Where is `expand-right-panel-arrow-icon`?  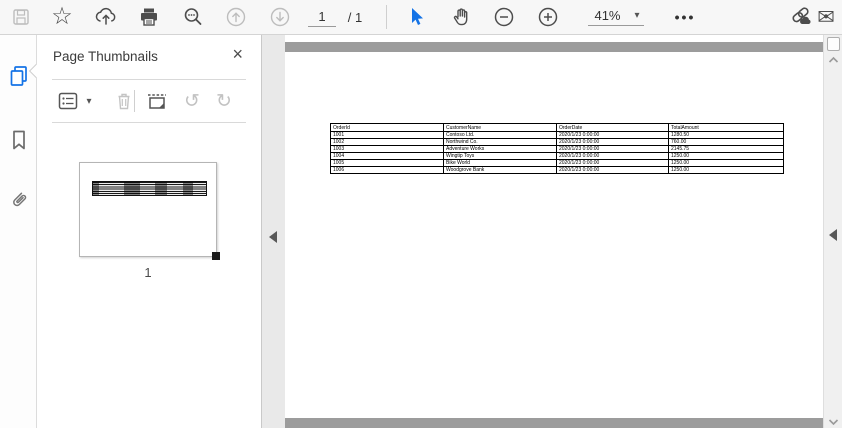
expand-right-panel-arrow-icon is located at coordinates (833, 235).